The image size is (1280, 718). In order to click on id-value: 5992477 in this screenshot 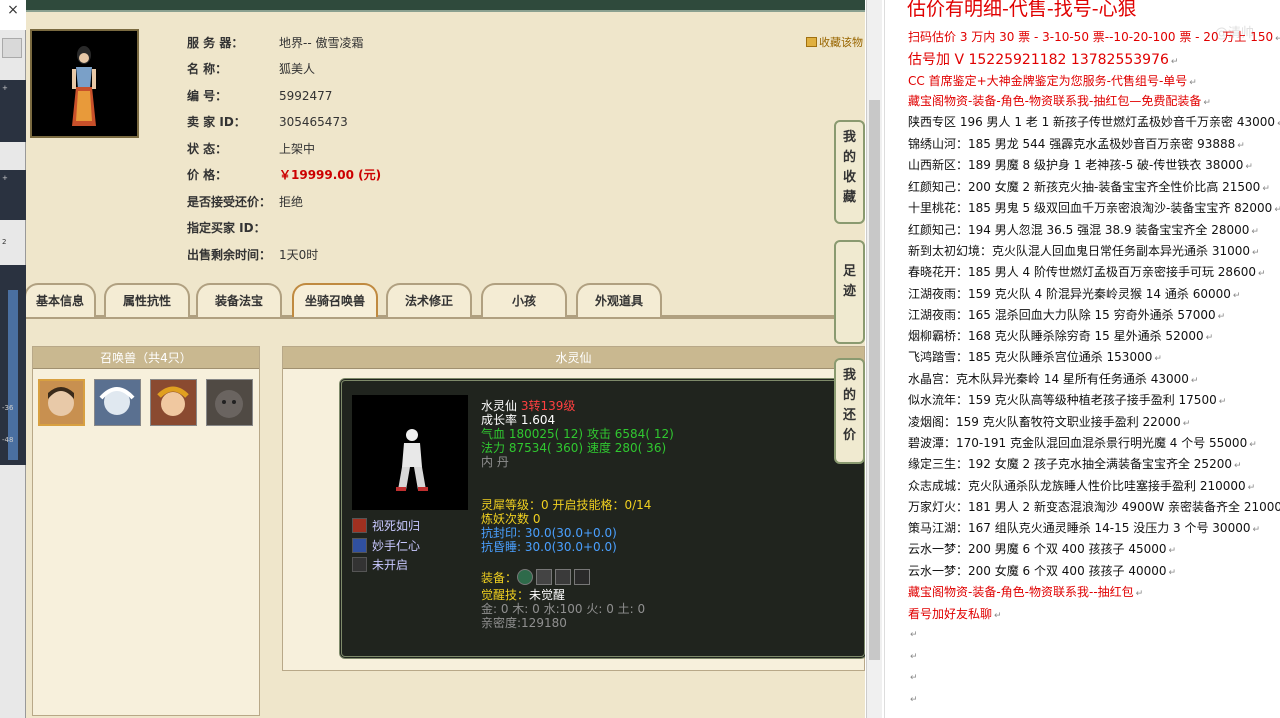, I will do `click(306, 96)`.